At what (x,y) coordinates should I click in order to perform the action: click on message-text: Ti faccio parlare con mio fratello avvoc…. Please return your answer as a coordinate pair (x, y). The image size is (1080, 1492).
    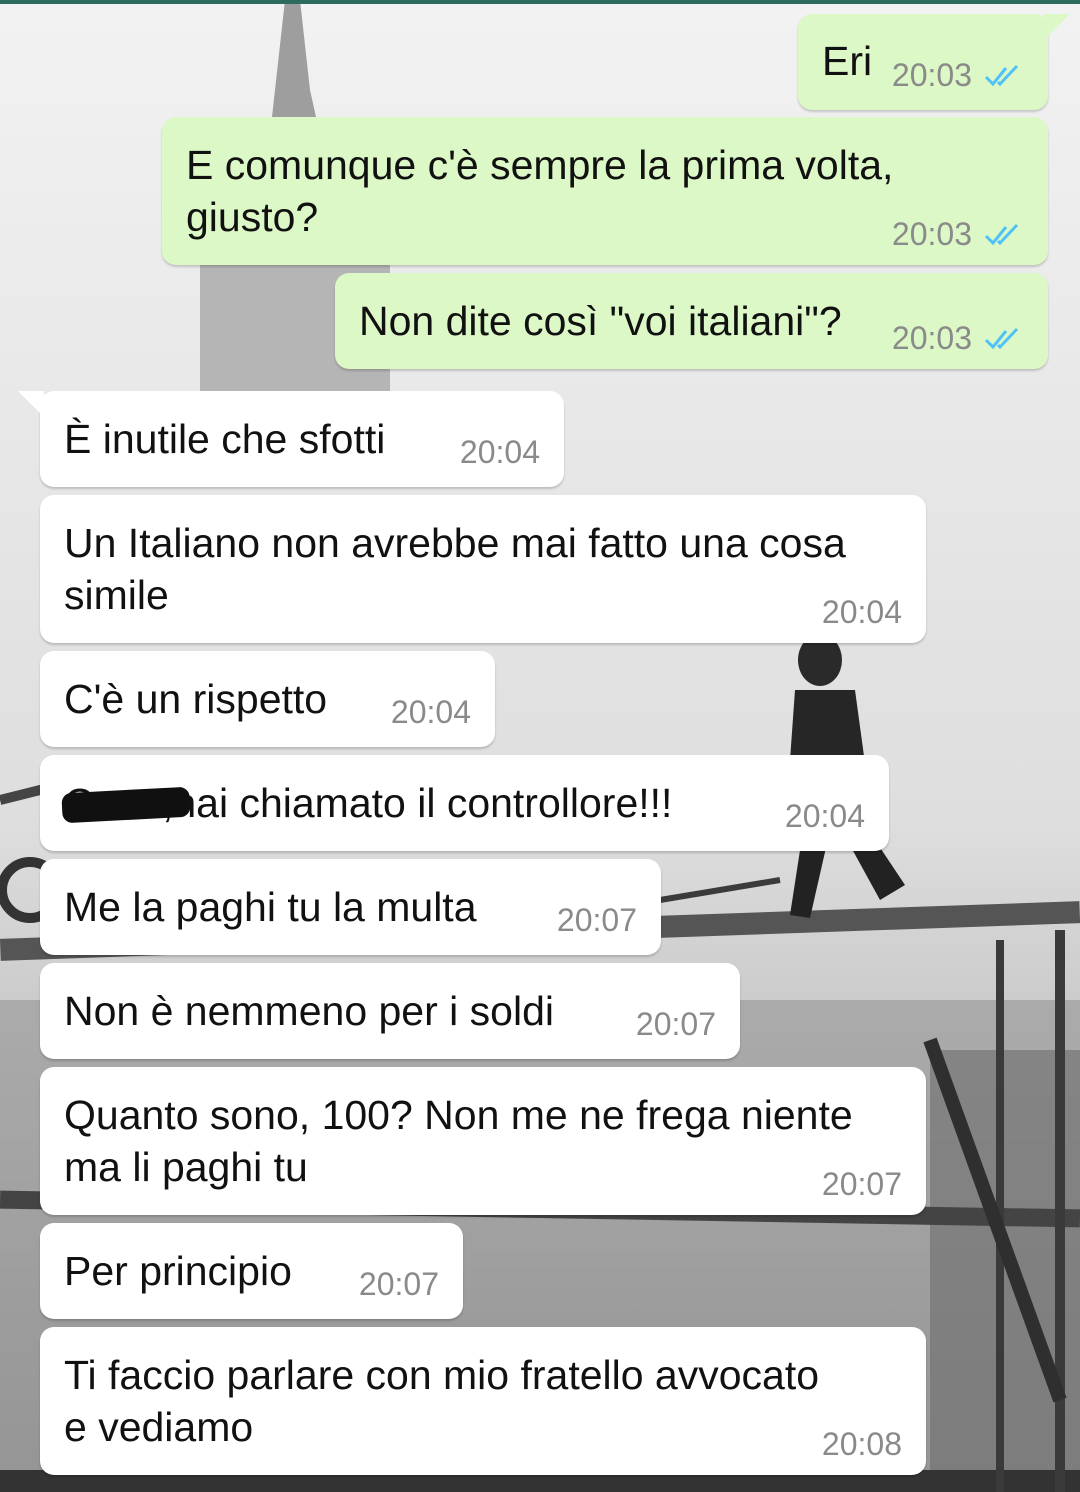
    Looking at the image, I should click on (442, 1401).